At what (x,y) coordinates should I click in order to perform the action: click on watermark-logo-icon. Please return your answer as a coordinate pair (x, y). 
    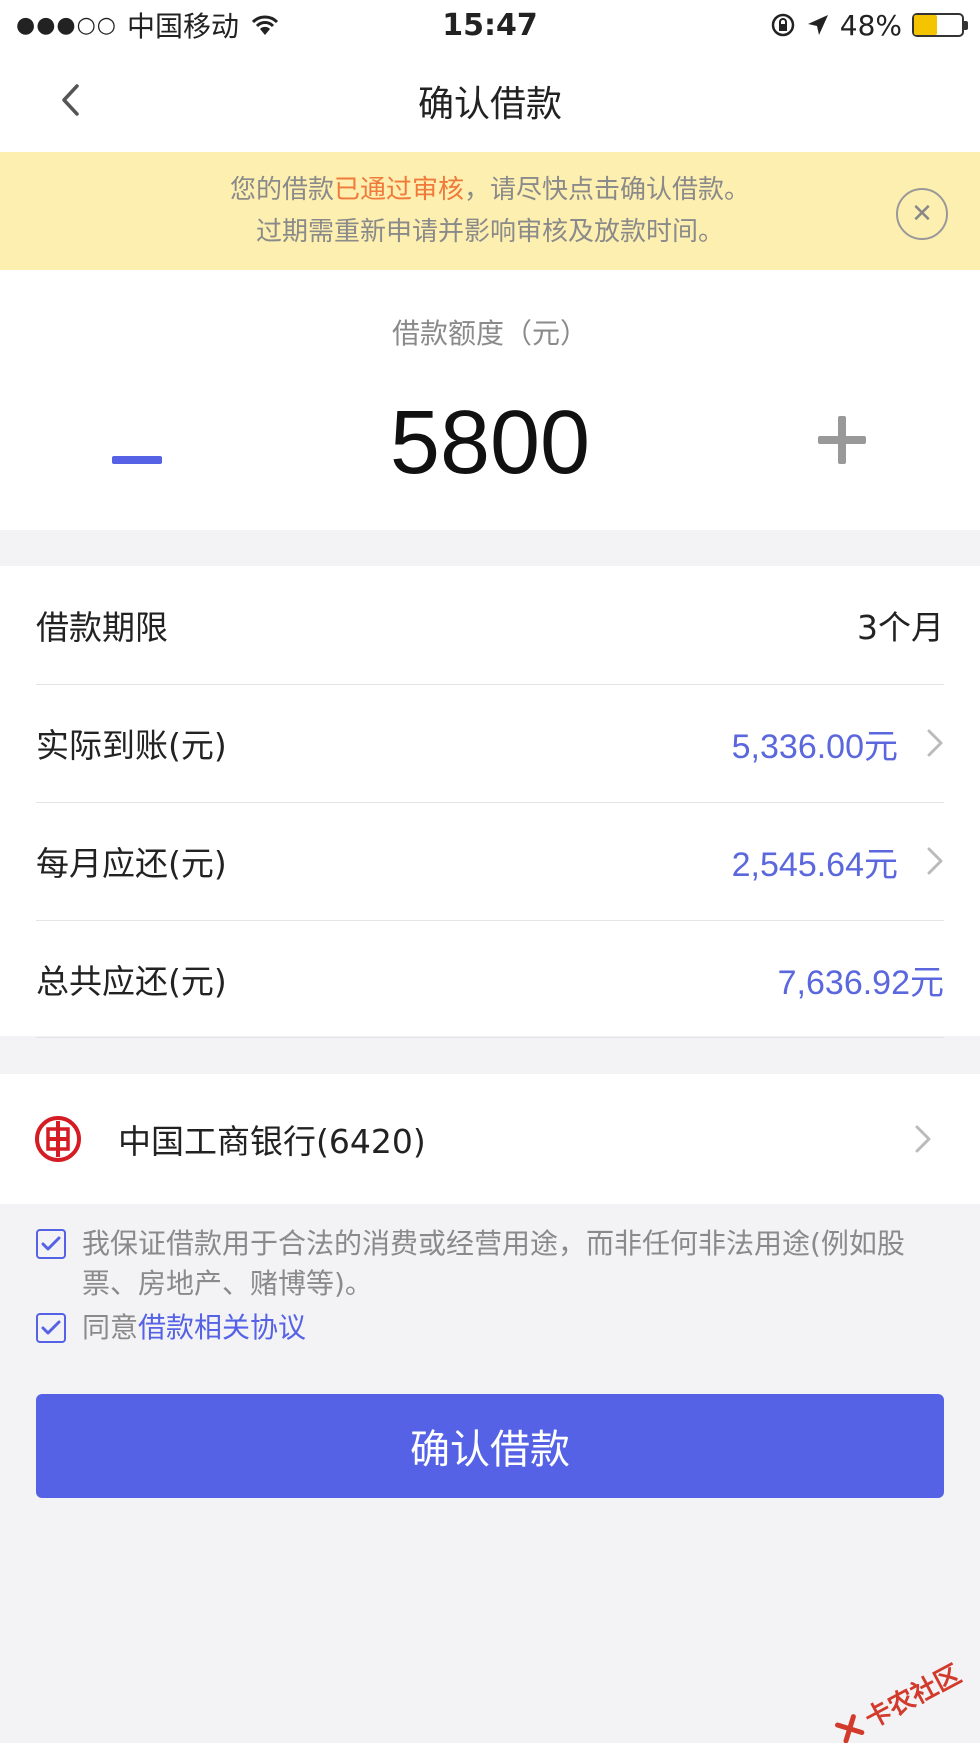
    Looking at the image, I should click on (849, 1728).